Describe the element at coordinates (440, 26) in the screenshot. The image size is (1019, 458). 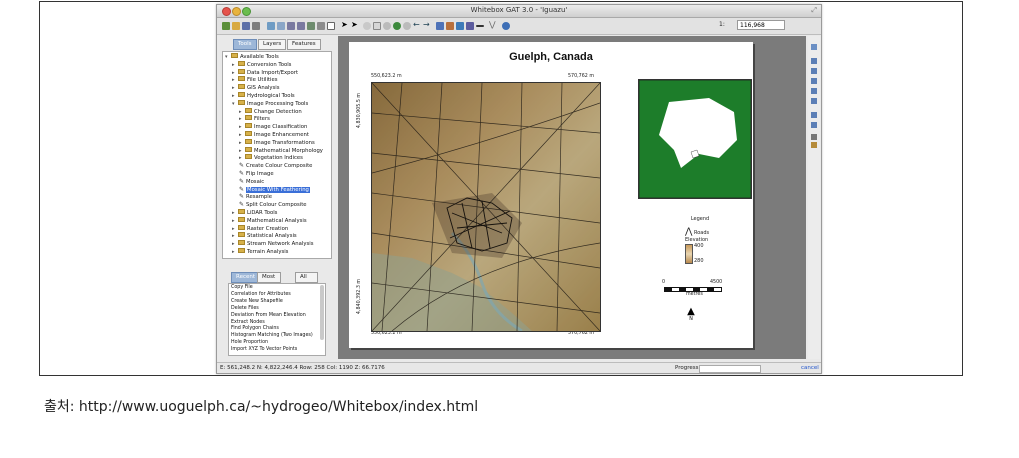
I see `measure-icon` at that location.